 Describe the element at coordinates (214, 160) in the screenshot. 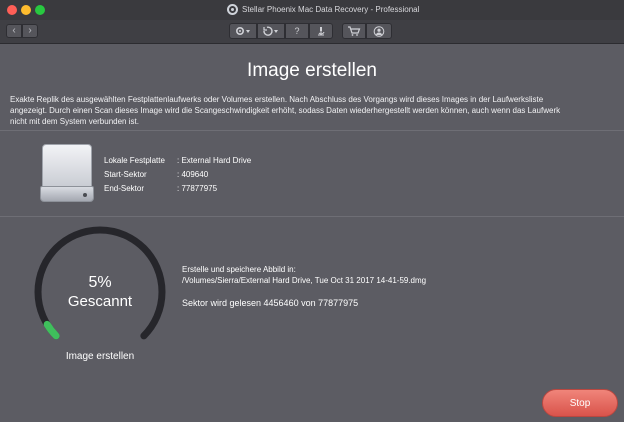

I see `drive-value: : External Hard Drive` at that location.